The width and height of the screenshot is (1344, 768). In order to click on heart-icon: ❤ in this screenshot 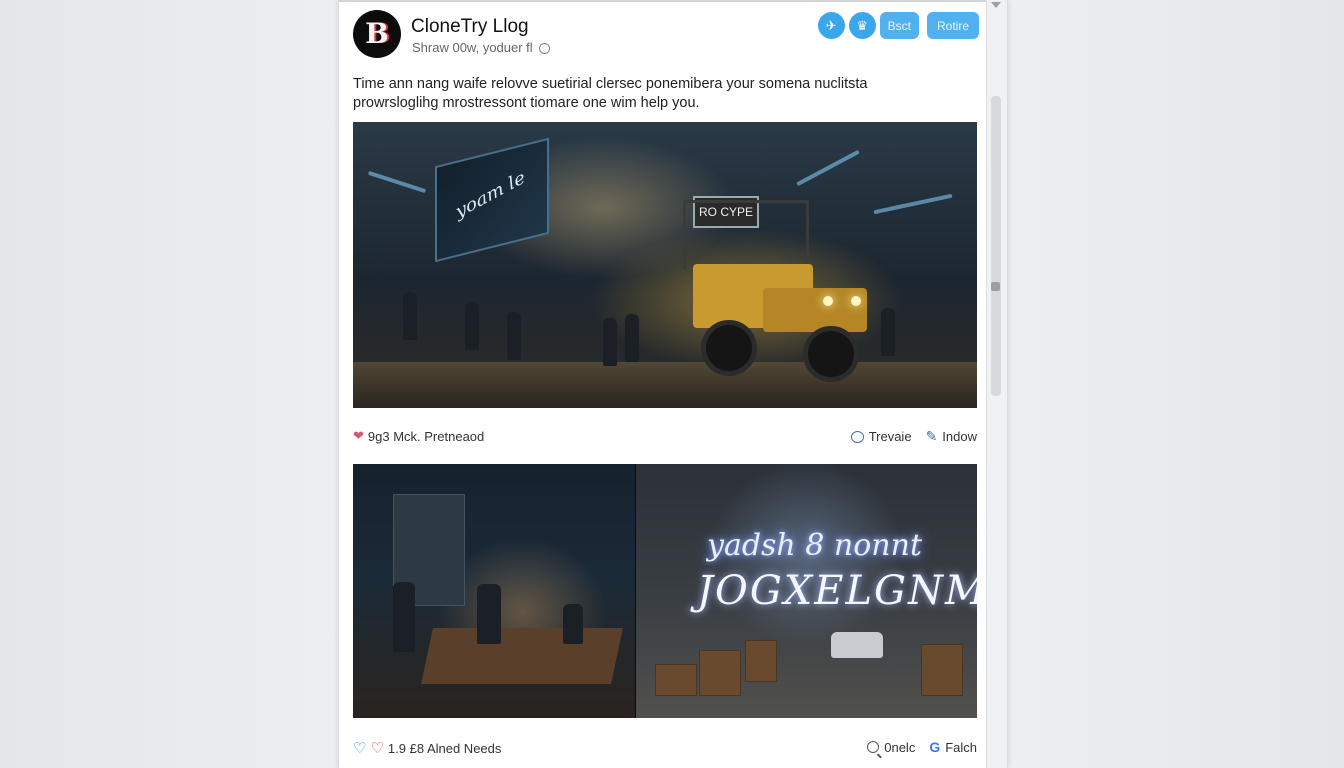, I will do `click(358, 436)`.